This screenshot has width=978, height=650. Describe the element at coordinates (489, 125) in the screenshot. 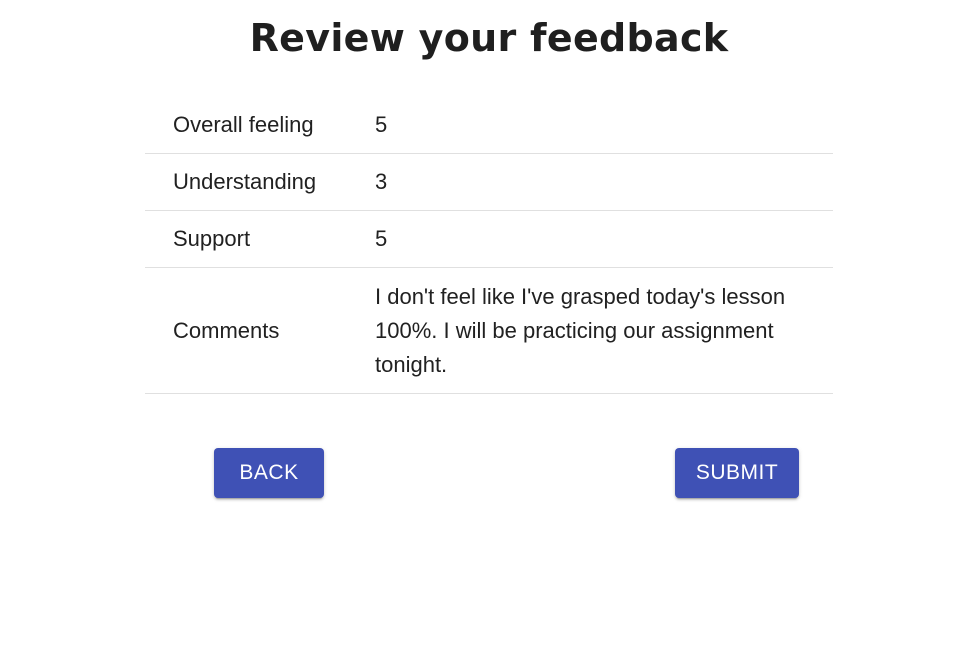

I see `review-row-overall-feeling: Overall feeling 5` at that location.